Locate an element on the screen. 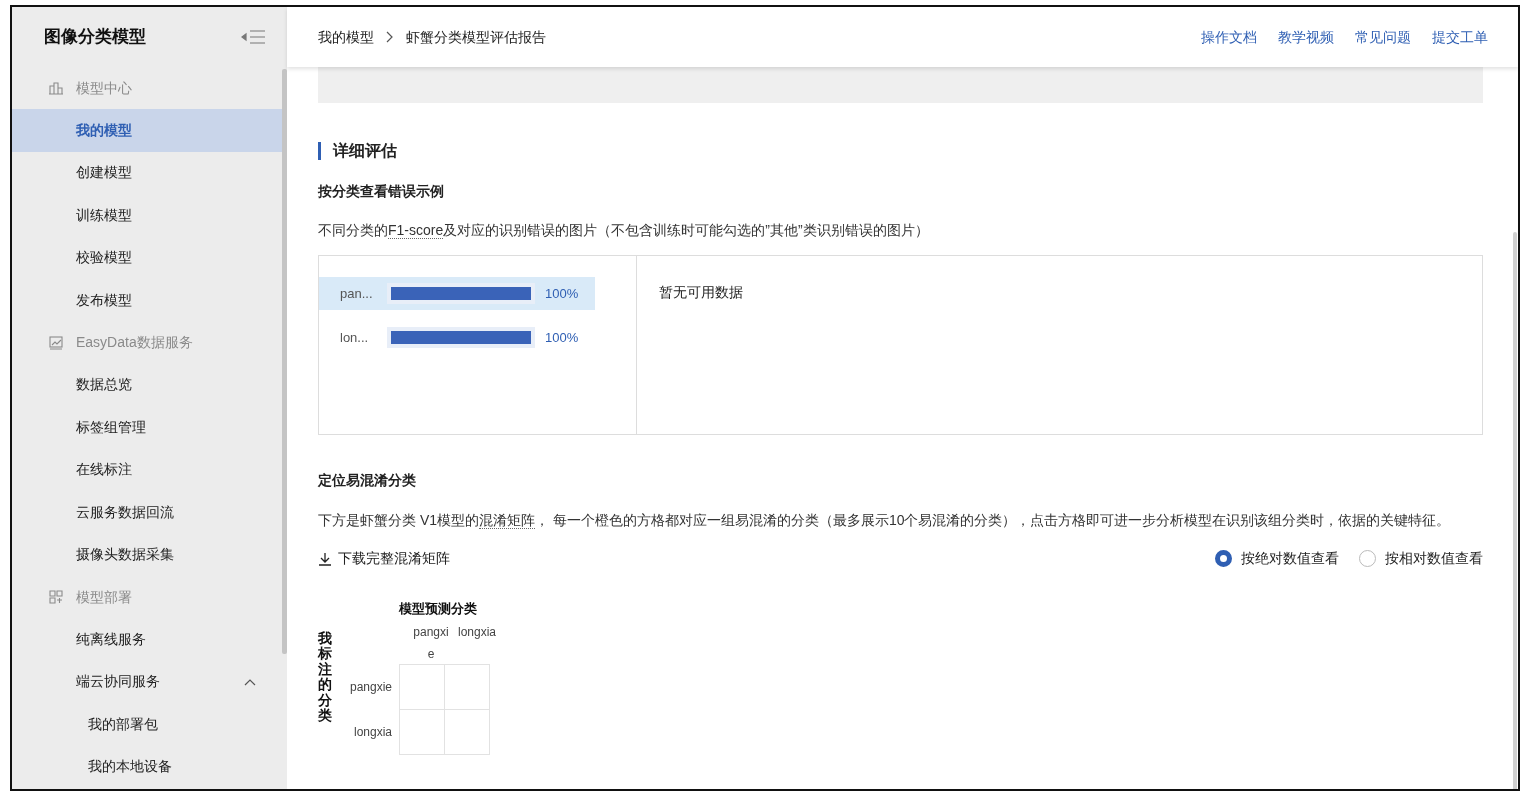  sidebar-item: 校验模型 is located at coordinates (147, 257).